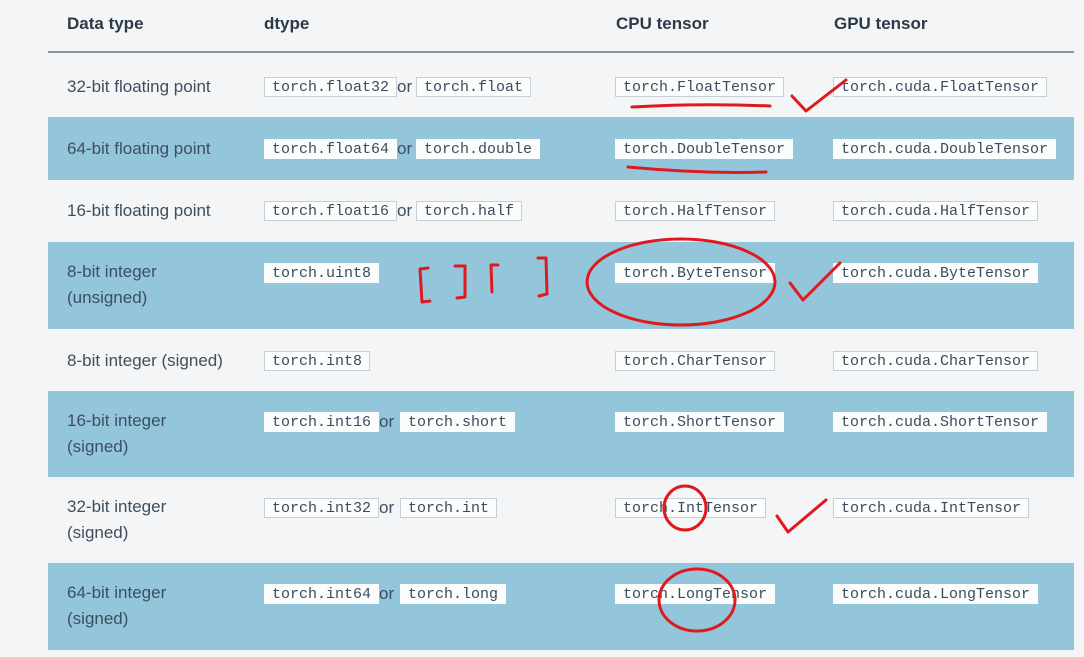 This screenshot has height=657, width=1084. I want to click on data-type-label: 32-bit floating point, so click(139, 87).